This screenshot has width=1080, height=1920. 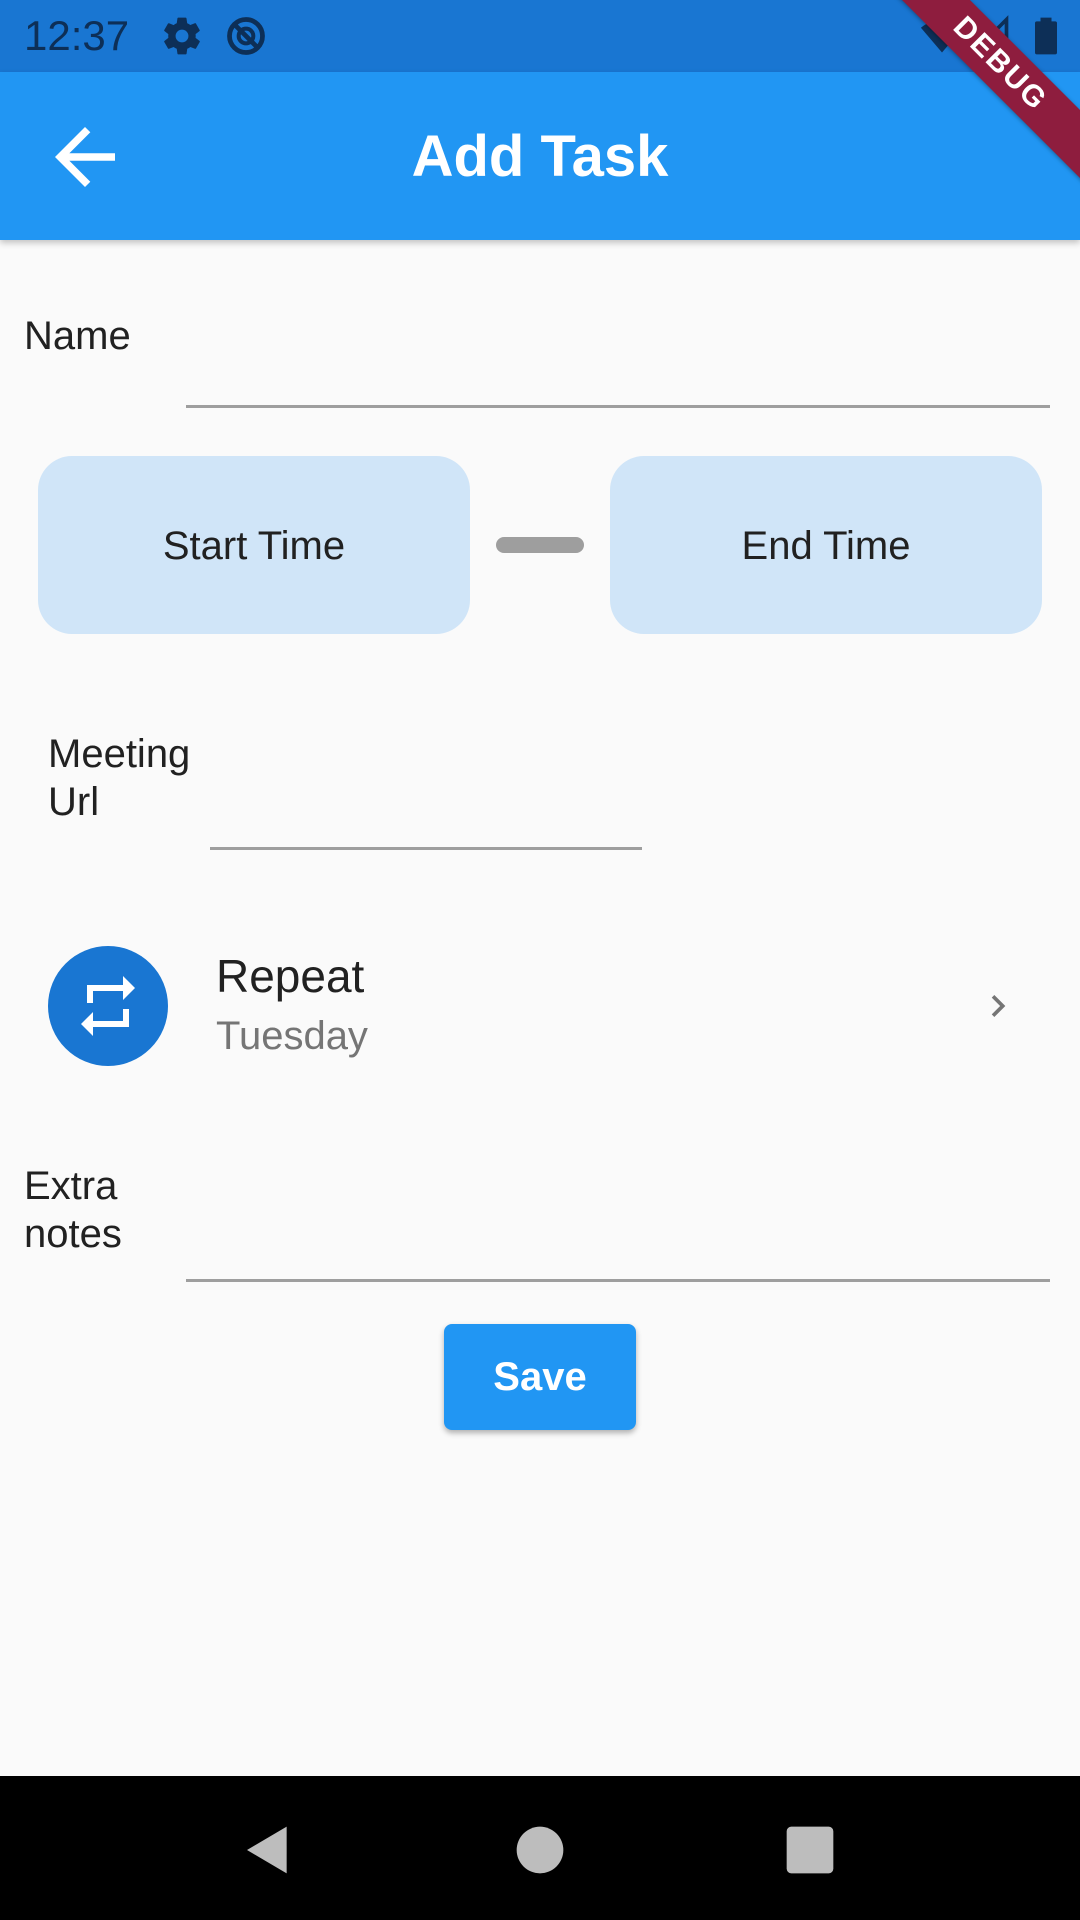 What do you see at coordinates (540, 1377) in the screenshot?
I see `save-button: Save` at bounding box center [540, 1377].